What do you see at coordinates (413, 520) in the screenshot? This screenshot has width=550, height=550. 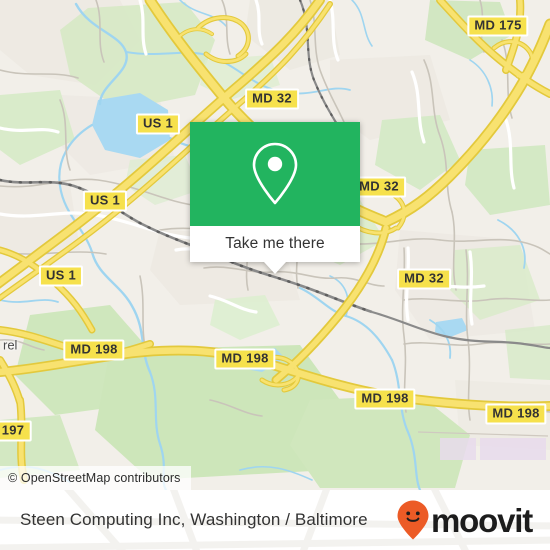 I see `moovit-smiley-pin-icon` at bounding box center [413, 520].